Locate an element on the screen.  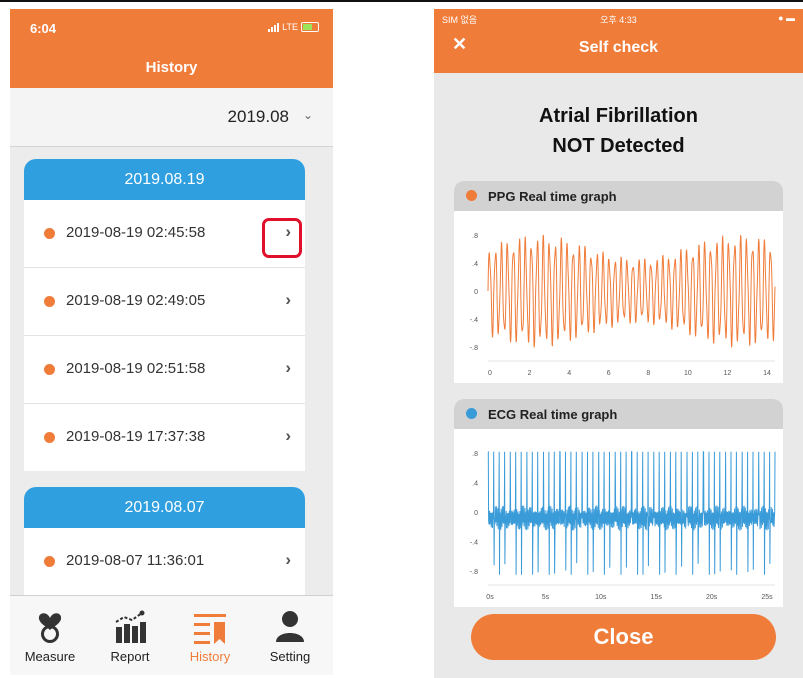
ppg-waveform-chart: .8 .4 0 -.4 -.8 0 2 4 6 8 10 12 14 is located at coordinates (623, 305).